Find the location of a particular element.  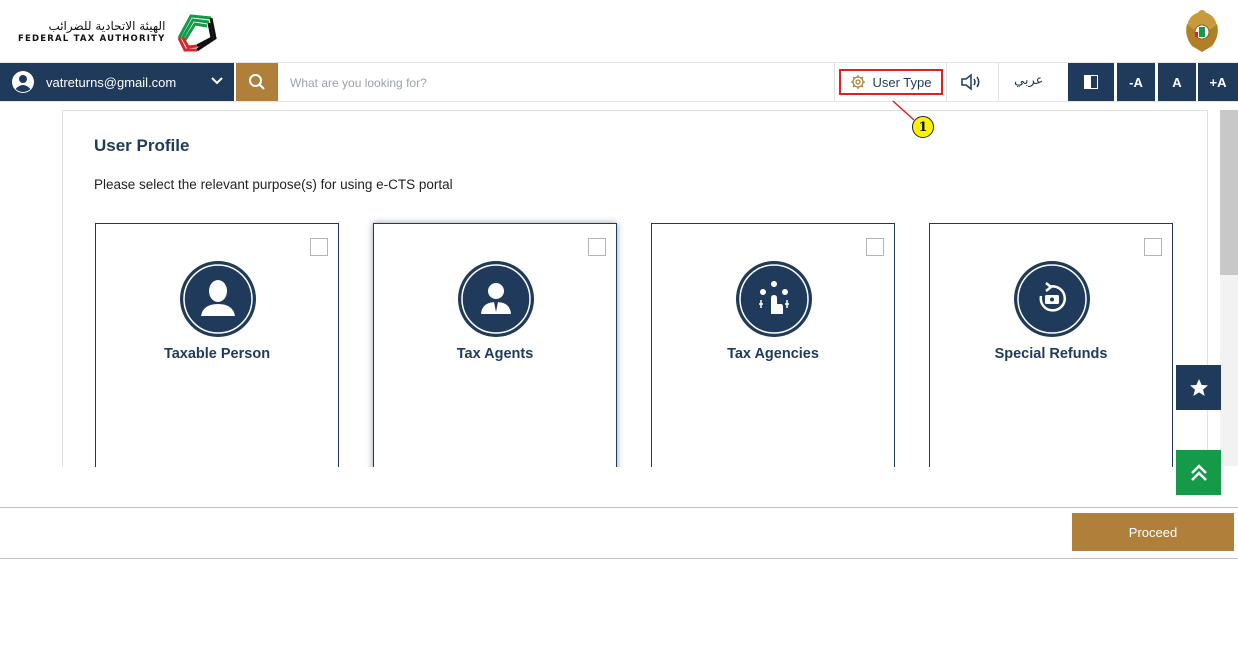

logo-arabic-text: الهيئة الاتحادية للضرائب is located at coordinates (107, 26).